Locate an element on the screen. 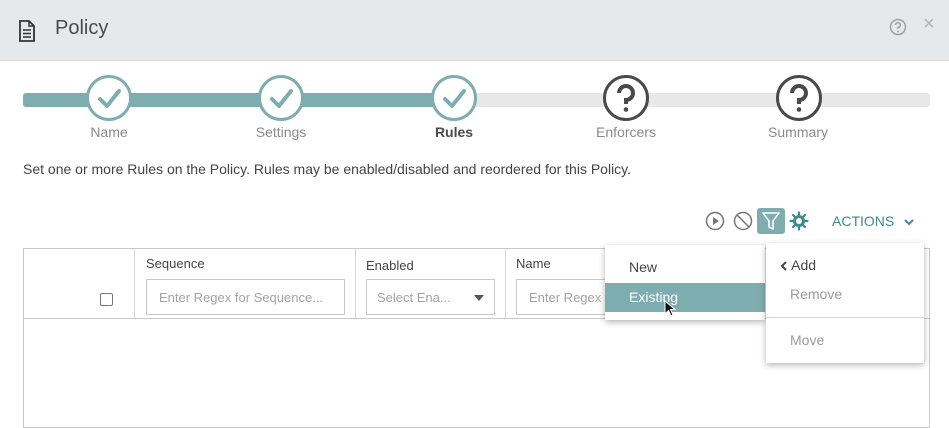 The width and height of the screenshot is (949, 428). chevron-left-icon is located at coordinates (783, 266).